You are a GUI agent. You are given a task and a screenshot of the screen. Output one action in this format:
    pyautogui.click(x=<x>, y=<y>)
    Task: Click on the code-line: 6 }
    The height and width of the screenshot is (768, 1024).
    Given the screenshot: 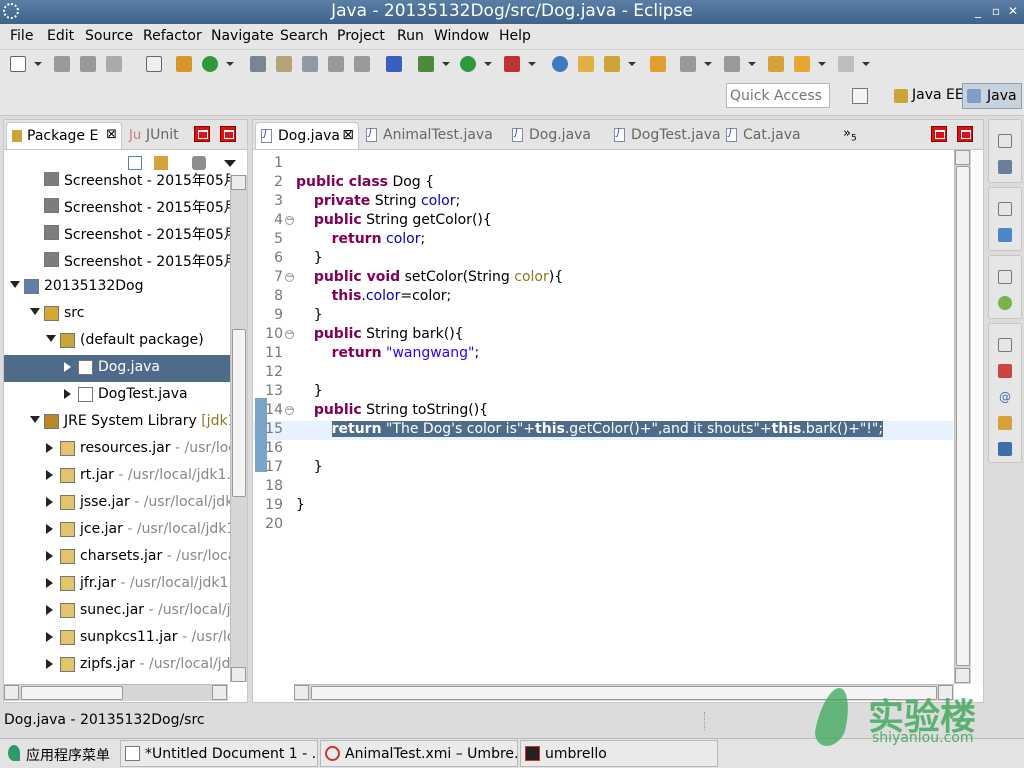 What is the action you would take?
    pyautogui.click(x=603, y=259)
    